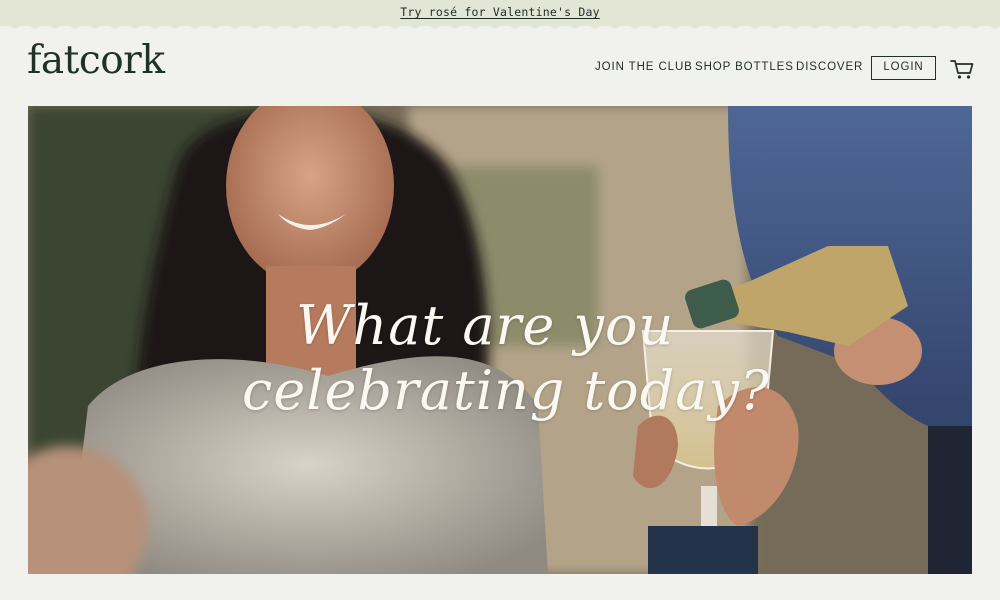 This screenshot has width=1000, height=600. What do you see at coordinates (744, 67) in the screenshot?
I see `nav-shop-bottles: SHOP BOTTLES` at bounding box center [744, 67].